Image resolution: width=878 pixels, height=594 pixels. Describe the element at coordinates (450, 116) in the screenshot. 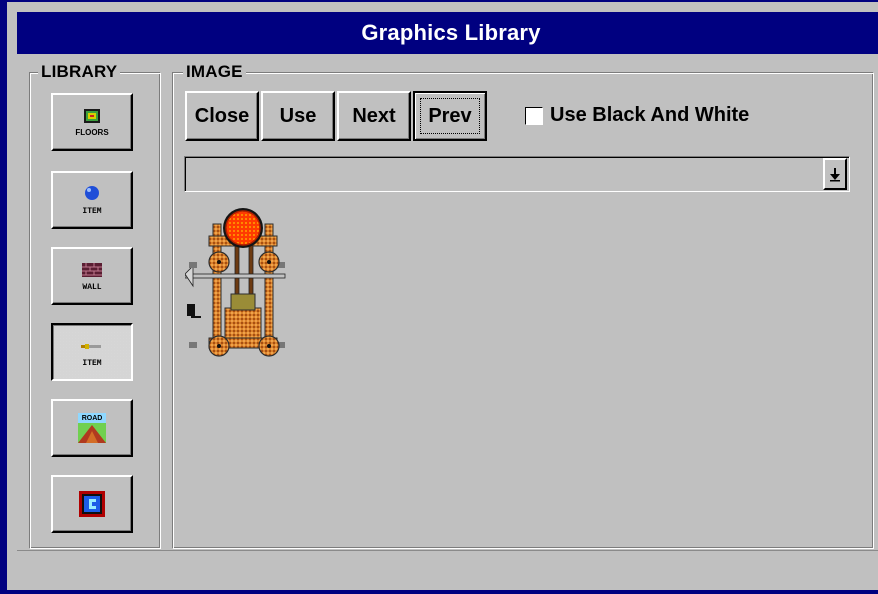

I see `prev-button: Prev` at that location.